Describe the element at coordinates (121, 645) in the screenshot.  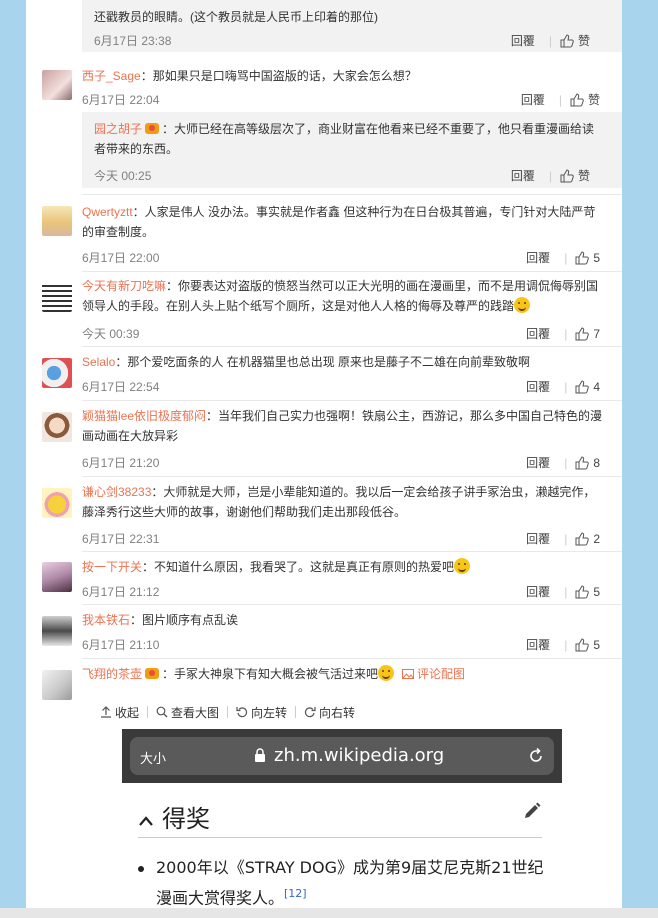
I see `comment-time: 6月17日 21:10` at that location.